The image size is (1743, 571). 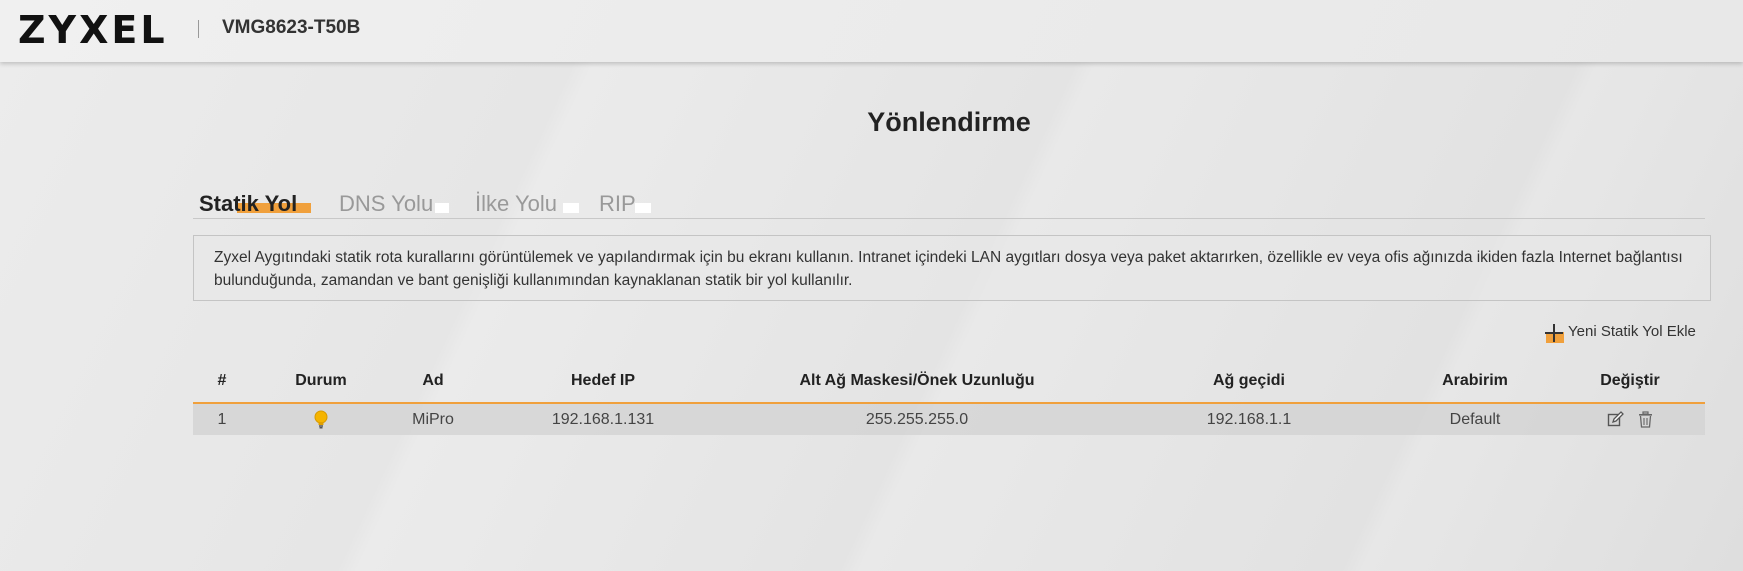 I want to click on cell-status, so click(x=321, y=419).